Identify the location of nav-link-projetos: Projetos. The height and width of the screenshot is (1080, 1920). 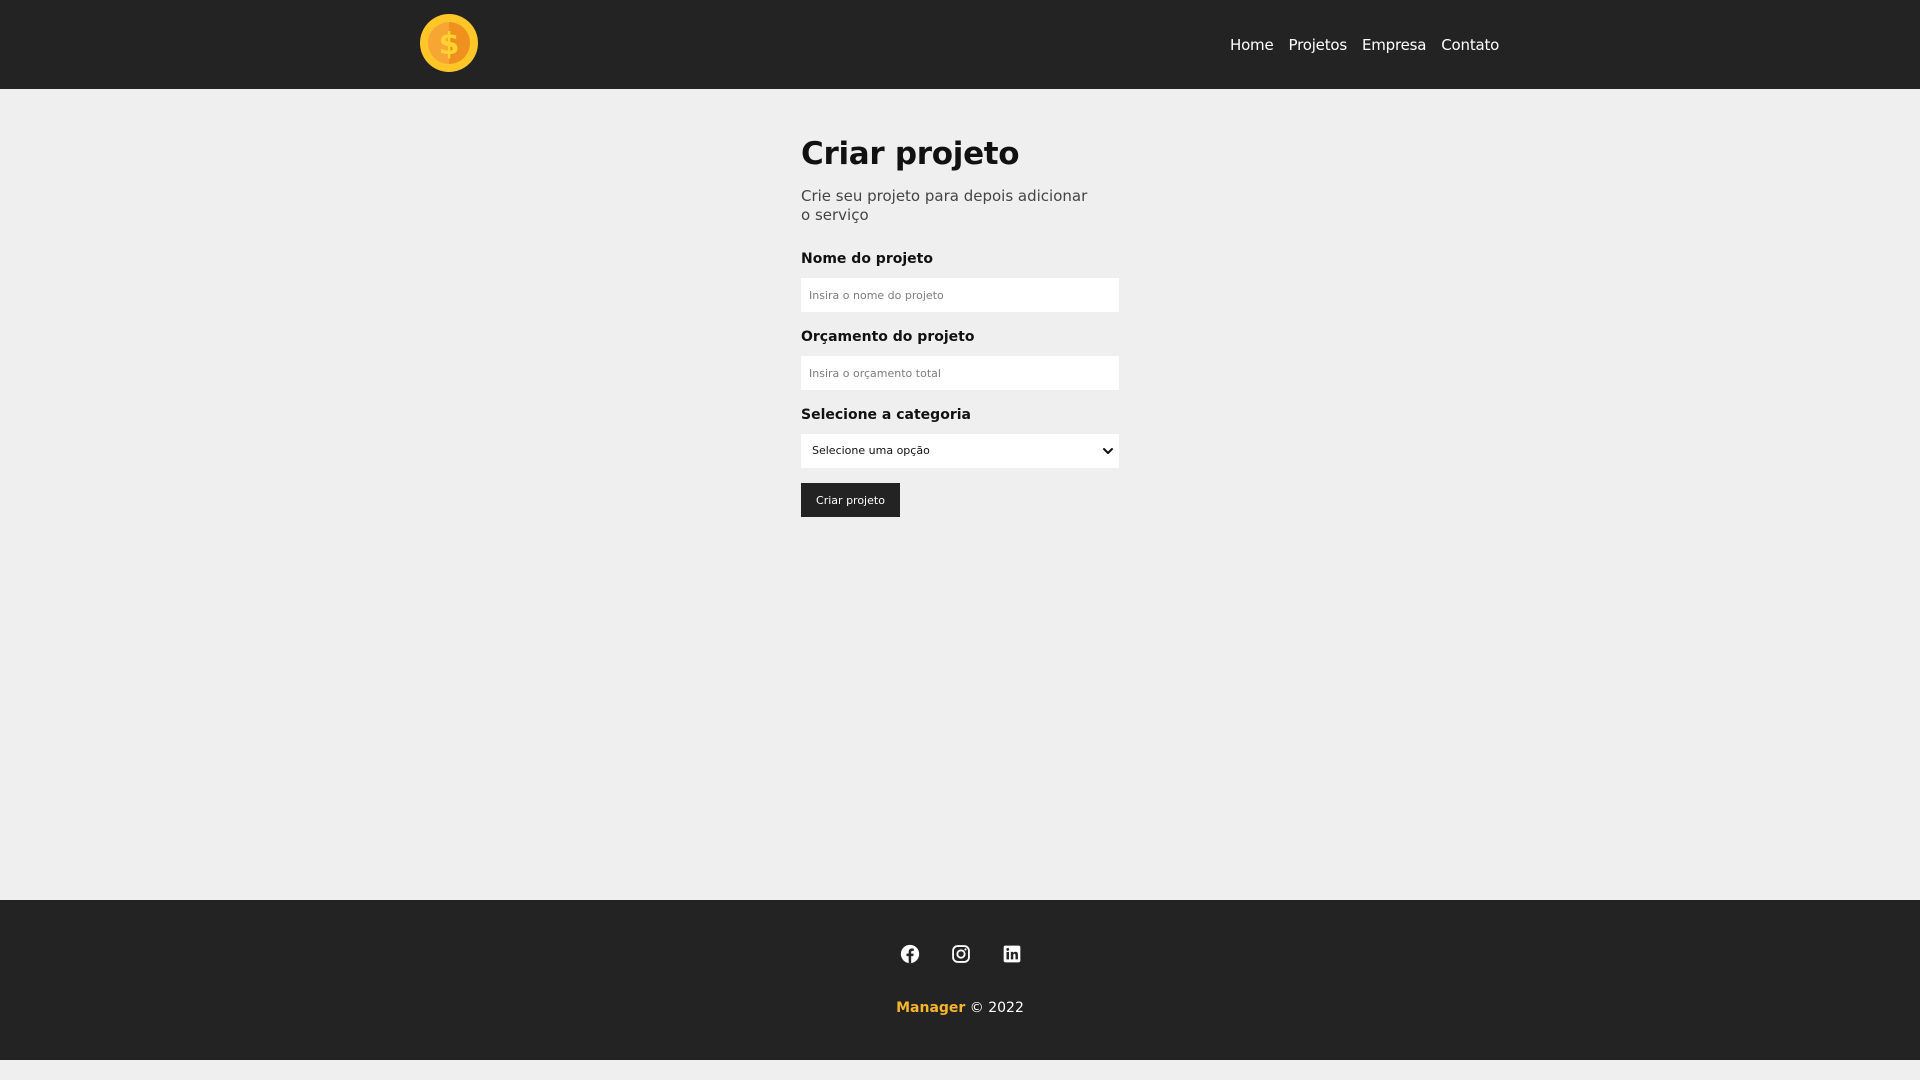
(1318, 45).